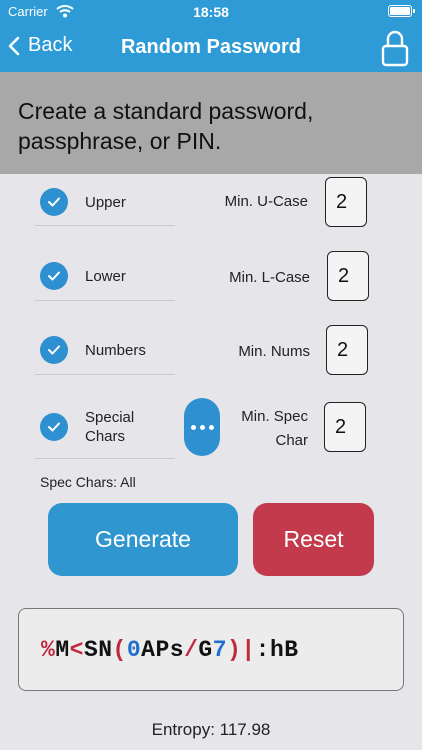 This screenshot has width=422, height=750. I want to click on password-segment: (, so click(119, 649).